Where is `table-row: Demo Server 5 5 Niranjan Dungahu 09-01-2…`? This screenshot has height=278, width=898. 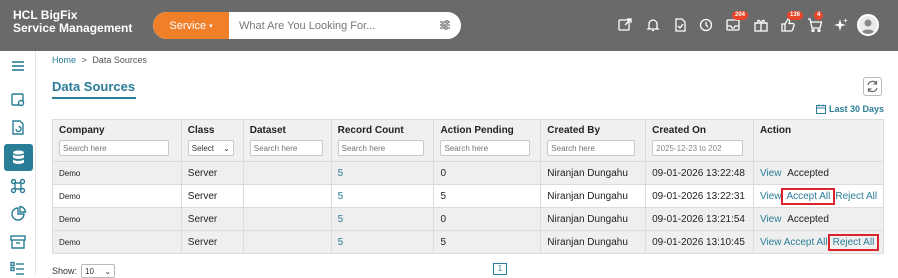
table-row: Demo Server 5 5 Niranjan Dungahu 09-01-2… is located at coordinates (468, 242).